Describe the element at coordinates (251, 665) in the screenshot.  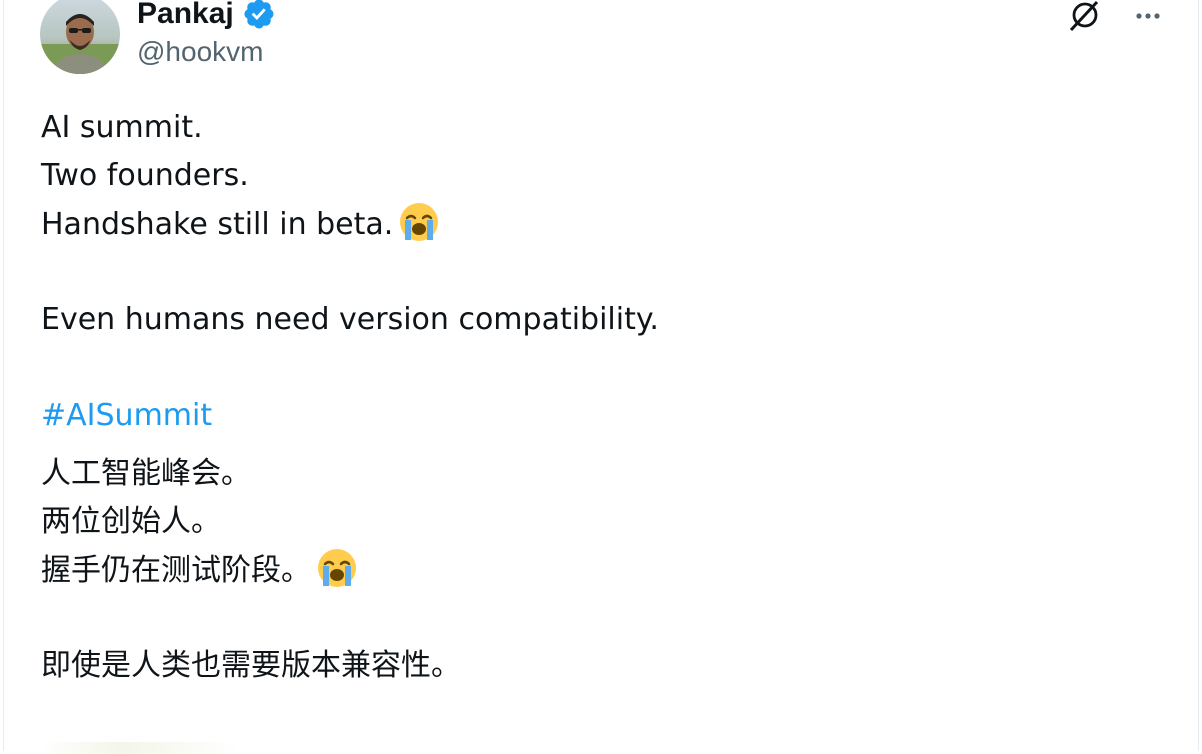
I see `tweet-line: 即使是人类也需要版本兼容性。` at that location.